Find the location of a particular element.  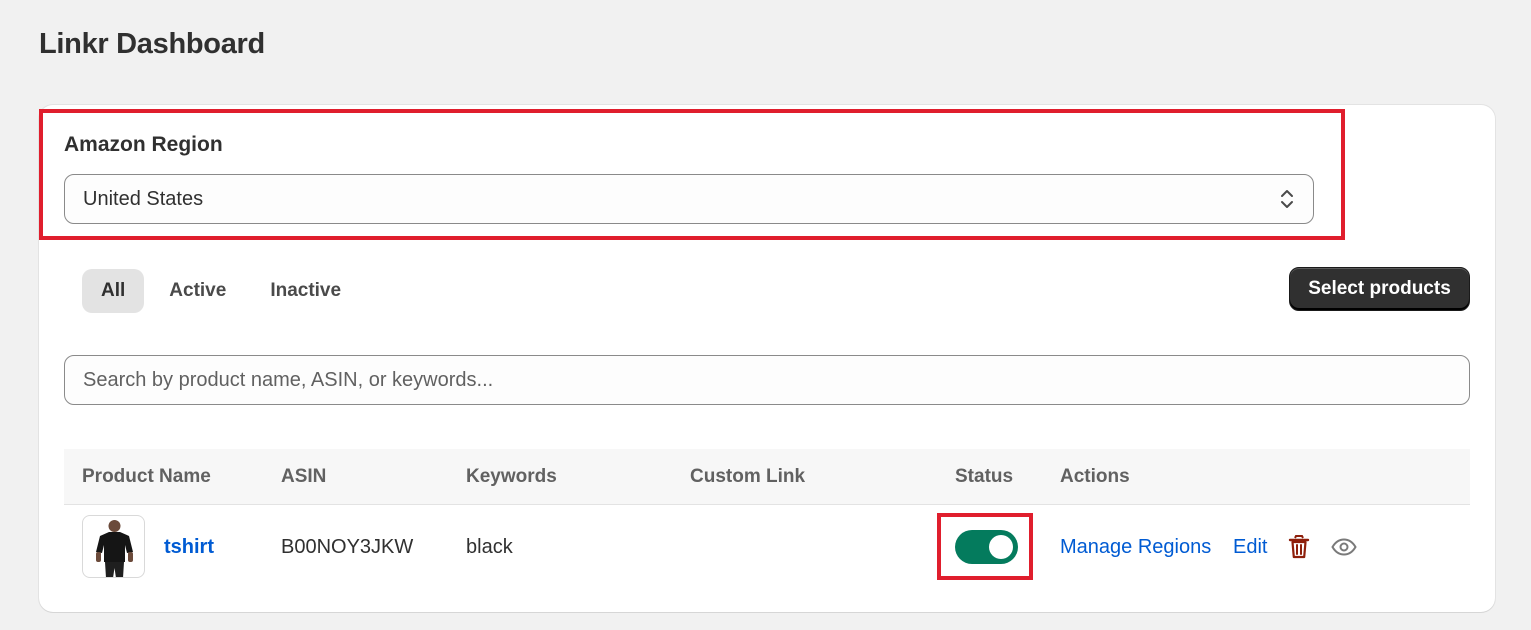

select-products-button: Select products is located at coordinates (1379, 289).